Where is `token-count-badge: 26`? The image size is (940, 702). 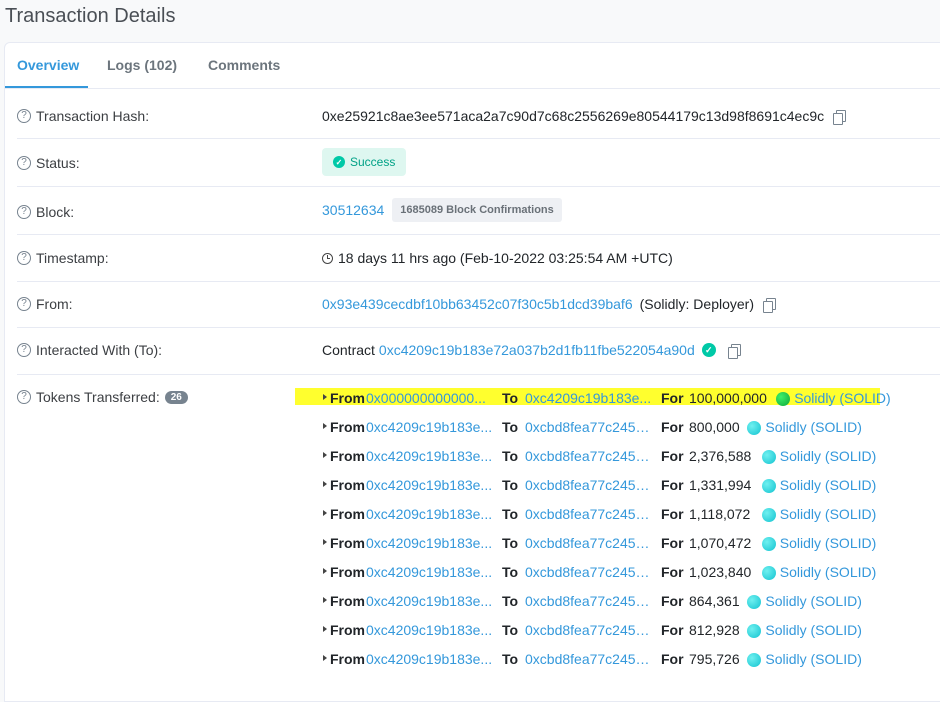
token-count-badge: 26 is located at coordinates (176, 397).